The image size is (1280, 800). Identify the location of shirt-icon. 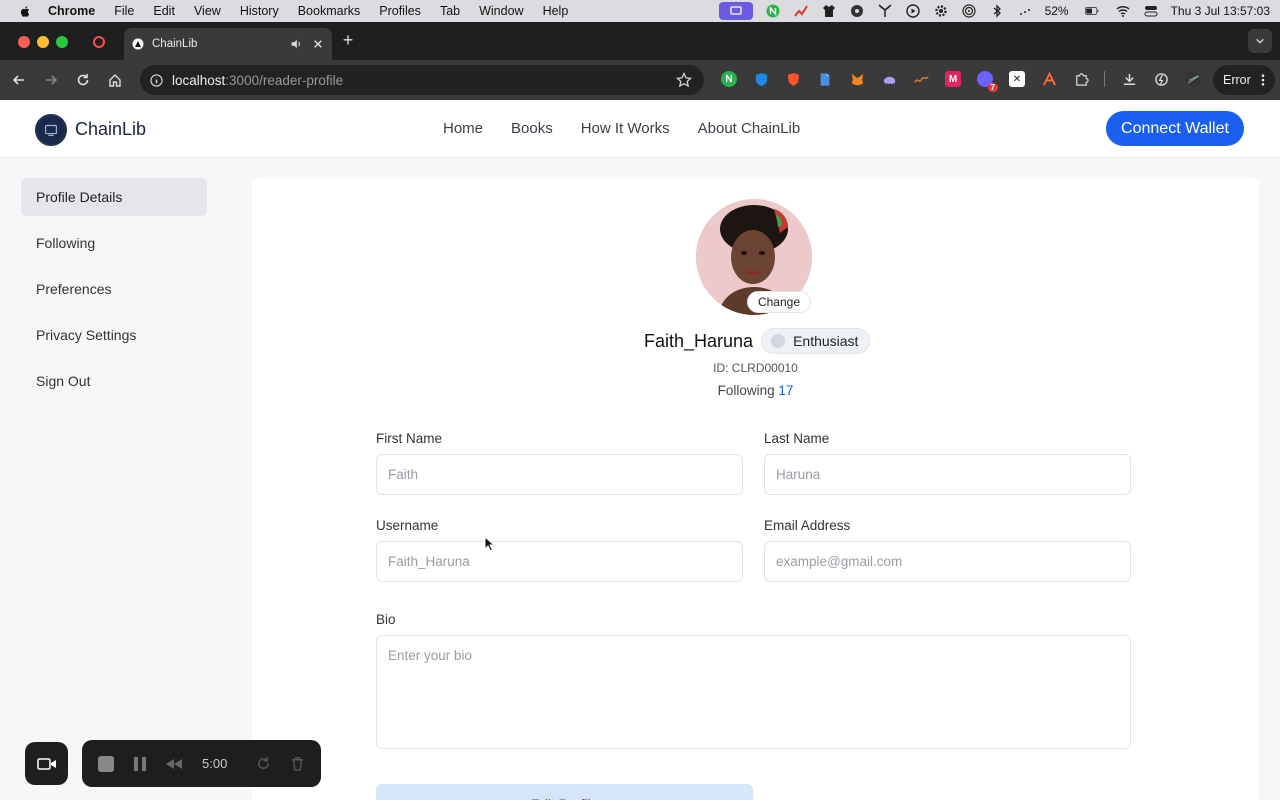
(829, 11).